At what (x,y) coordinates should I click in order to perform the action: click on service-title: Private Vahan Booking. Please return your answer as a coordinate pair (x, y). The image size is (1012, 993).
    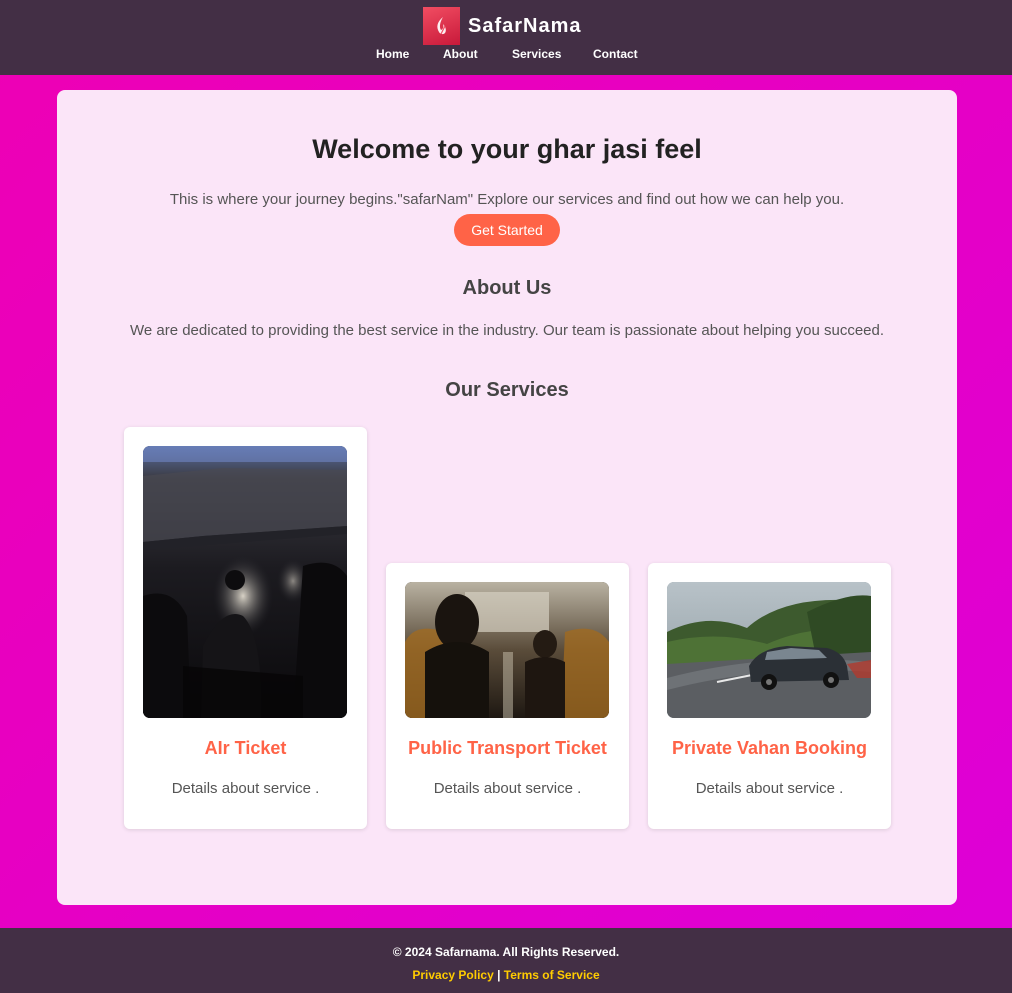
    Looking at the image, I should click on (769, 748).